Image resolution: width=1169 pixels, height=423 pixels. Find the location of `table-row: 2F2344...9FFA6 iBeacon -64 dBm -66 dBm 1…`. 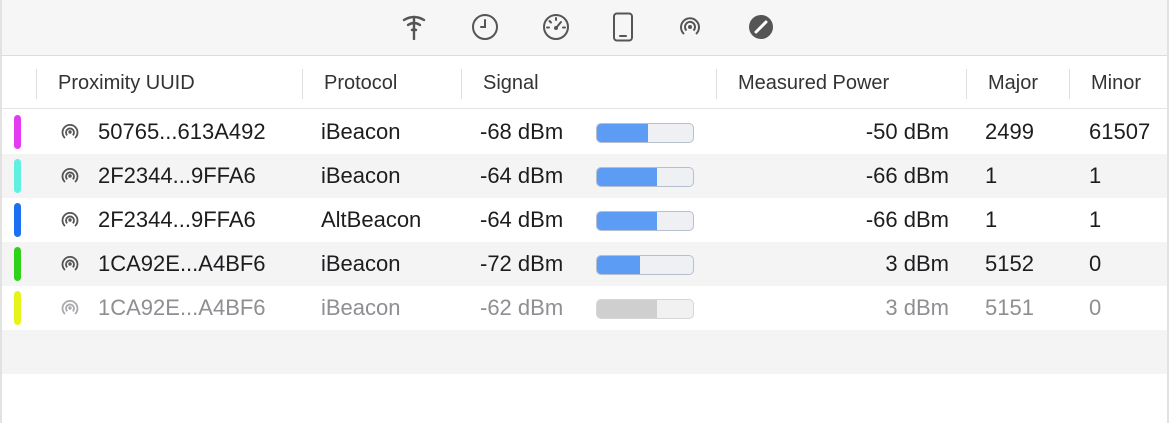

table-row: 2F2344...9FFA6 iBeacon -64 dBm -66 dBm 1… is located at coordinates (584, 176).